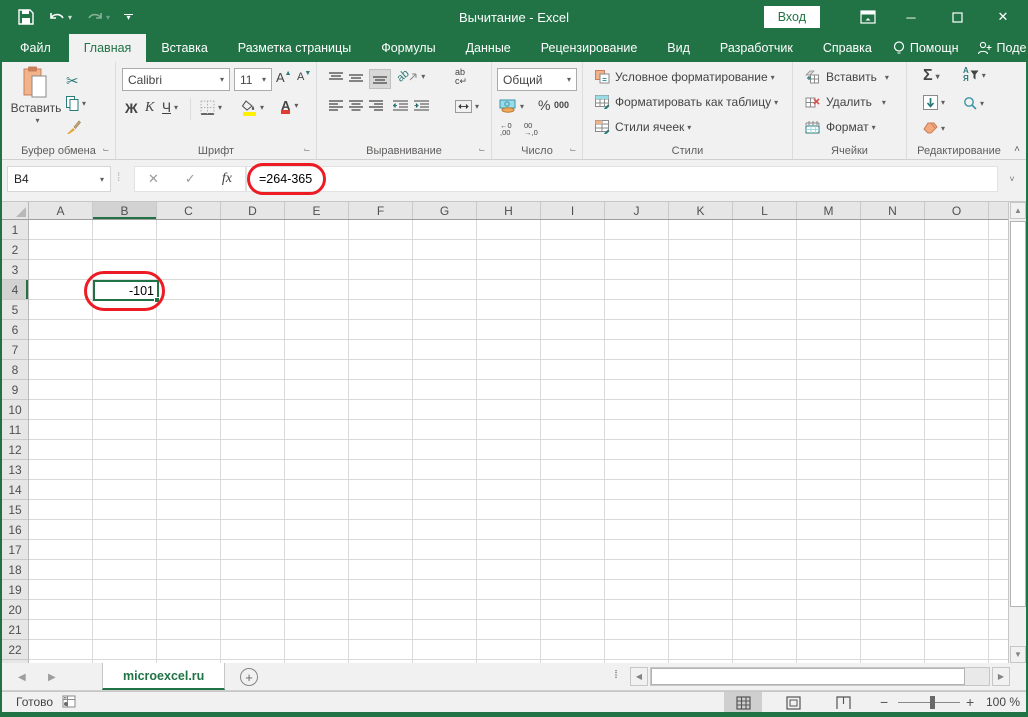 The width and height of the screenshot is (1028, 717). What do you see at coordinates (791, 17) in the screenshot?
I see `sign-in-button: Вход` at bounding box center [791, 17].